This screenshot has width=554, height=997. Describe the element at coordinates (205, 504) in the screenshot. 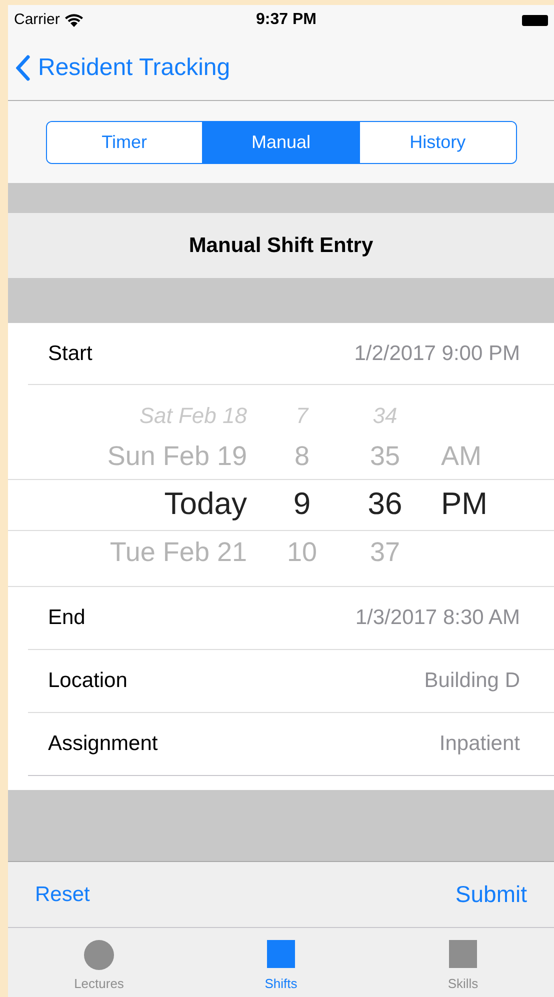

I see `picker-date: Today` at that location.